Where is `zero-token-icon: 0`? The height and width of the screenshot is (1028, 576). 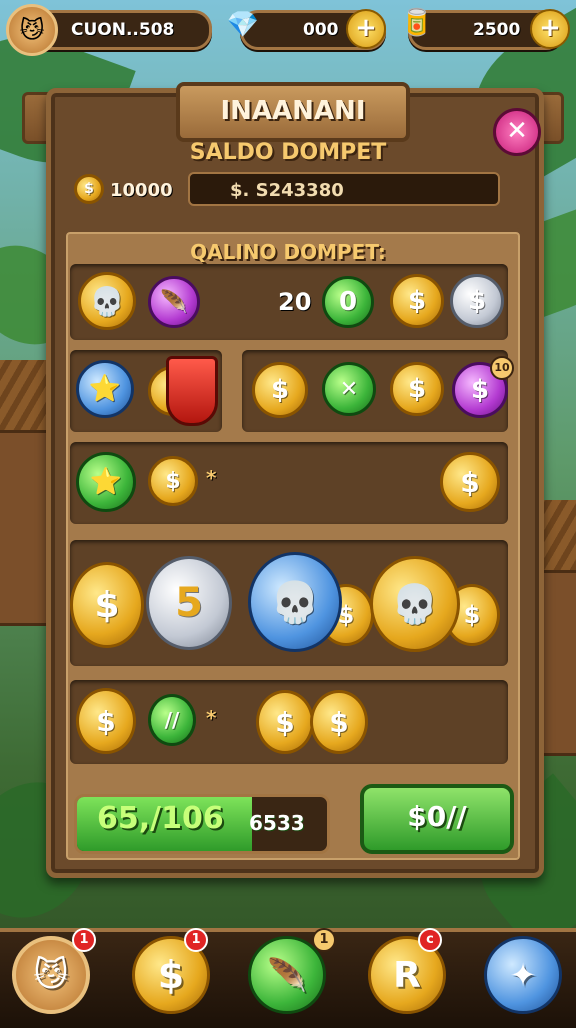 zero-token-icon: 0 is located at coordinates (348, 302).